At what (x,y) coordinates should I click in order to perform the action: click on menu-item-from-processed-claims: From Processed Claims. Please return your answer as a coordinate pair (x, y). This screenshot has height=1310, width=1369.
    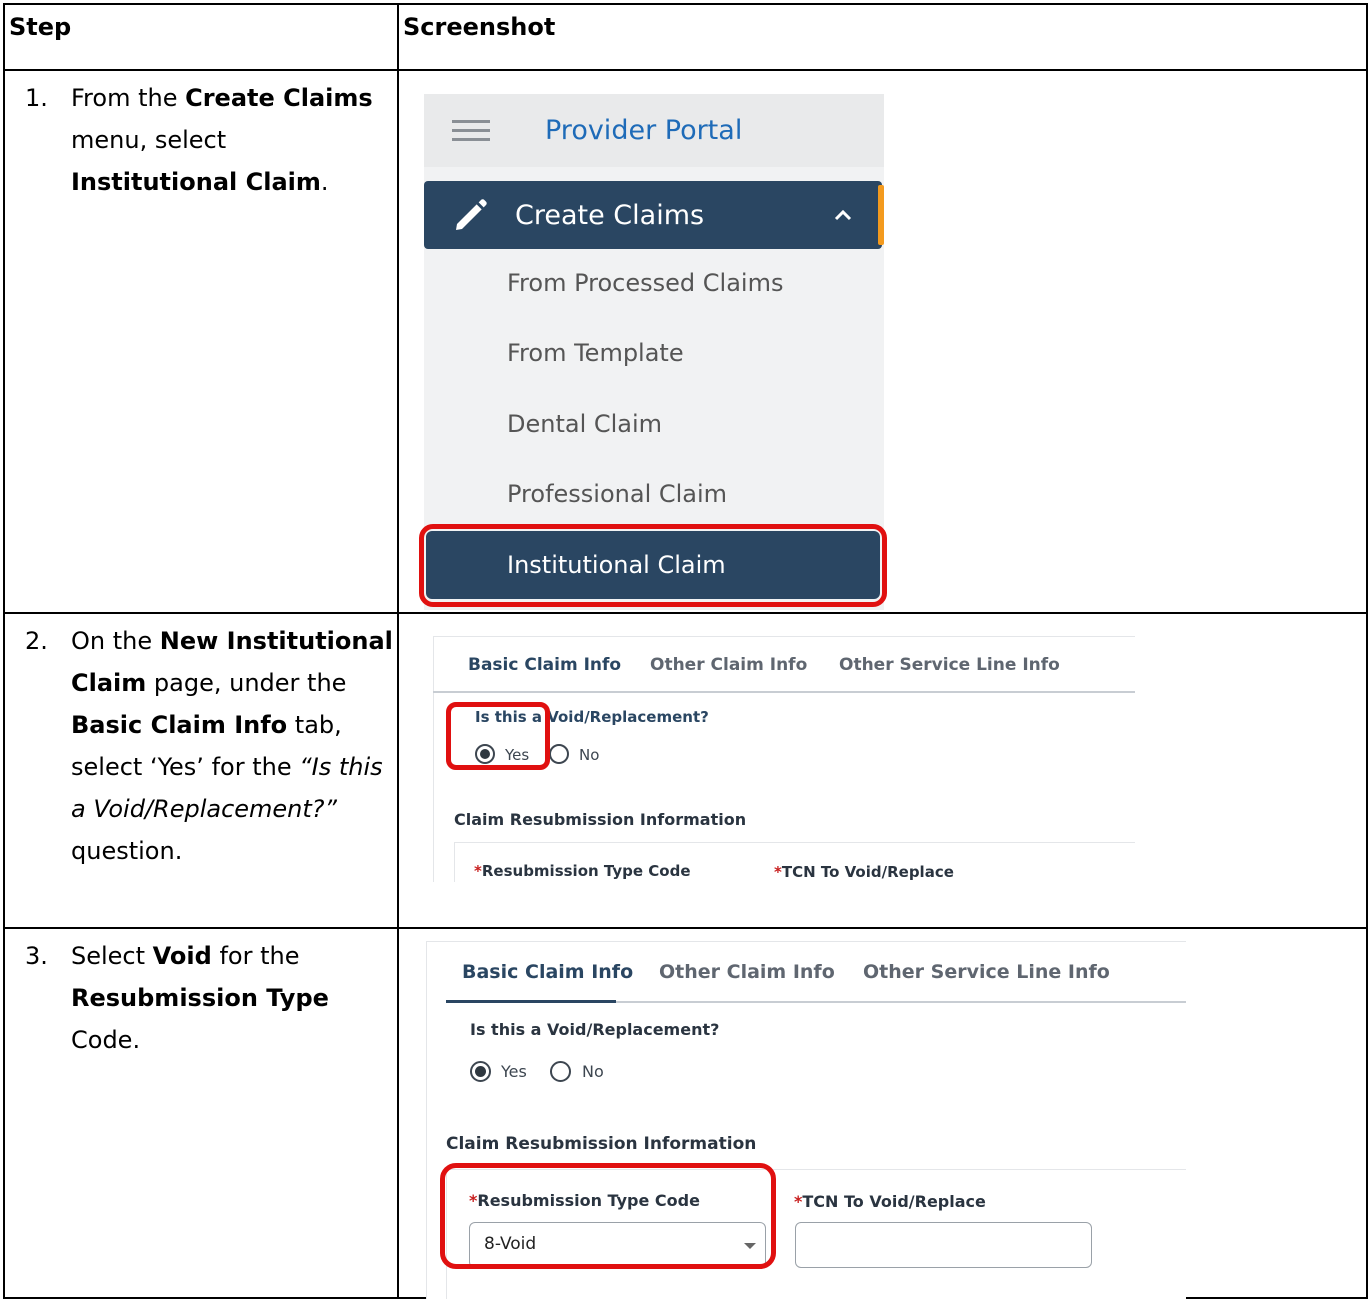
    Looking at the image, I should click on (645, 283).